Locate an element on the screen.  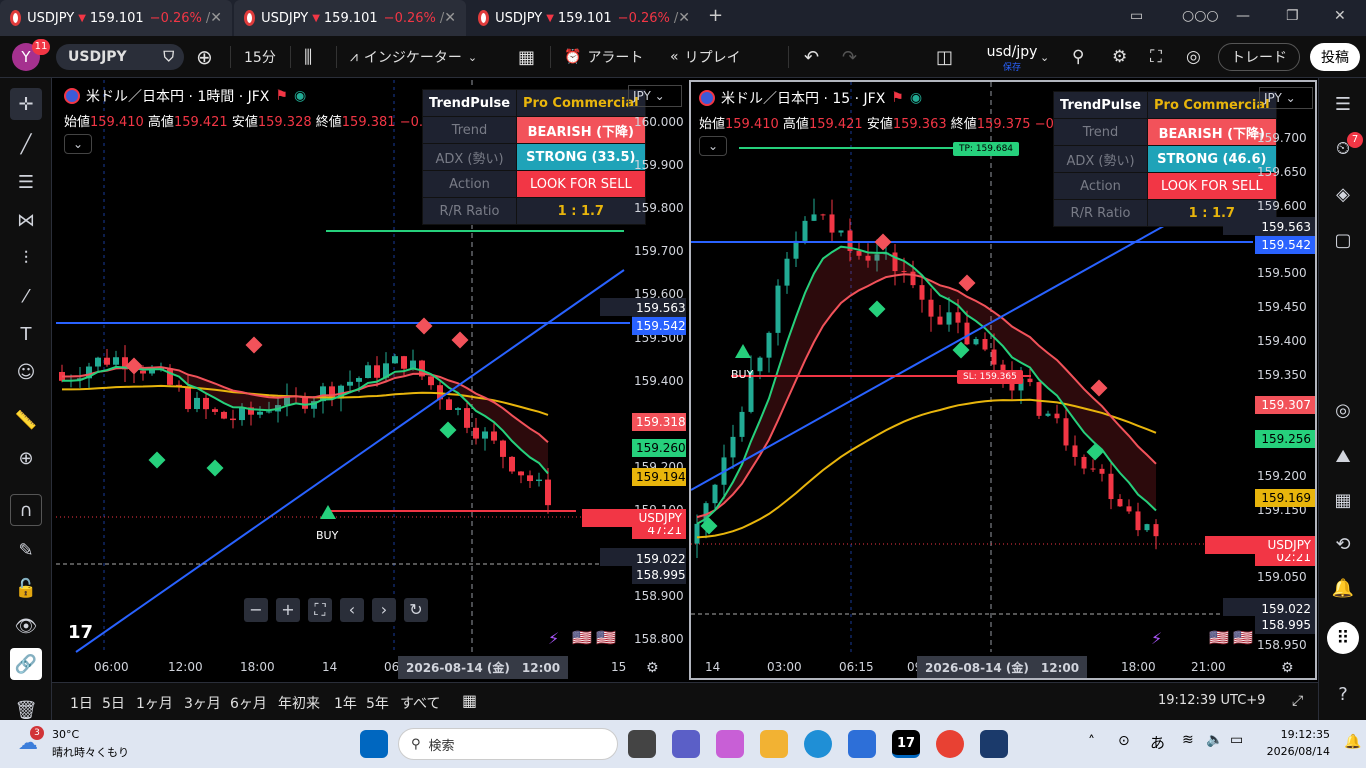
watchlist-icon: ☰ is located at coordinates (1343, 104).